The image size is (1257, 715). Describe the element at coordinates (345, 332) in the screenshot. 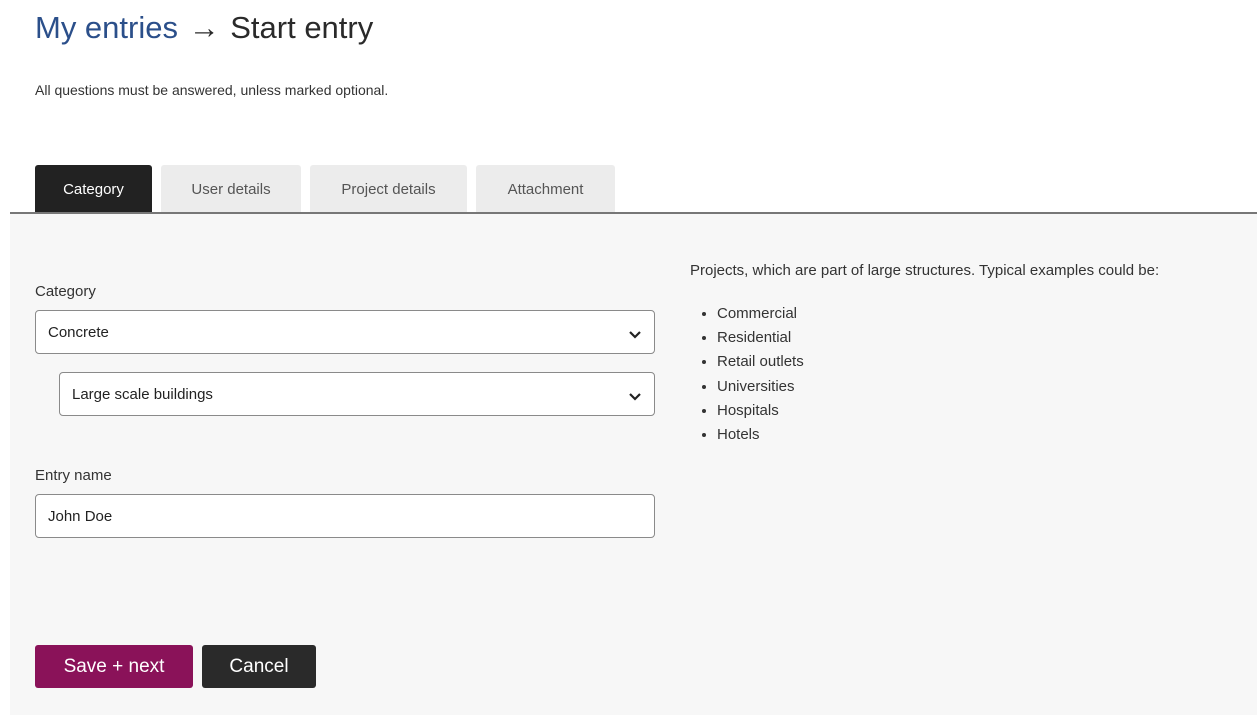

I see `category-select: Concrete` at that location.